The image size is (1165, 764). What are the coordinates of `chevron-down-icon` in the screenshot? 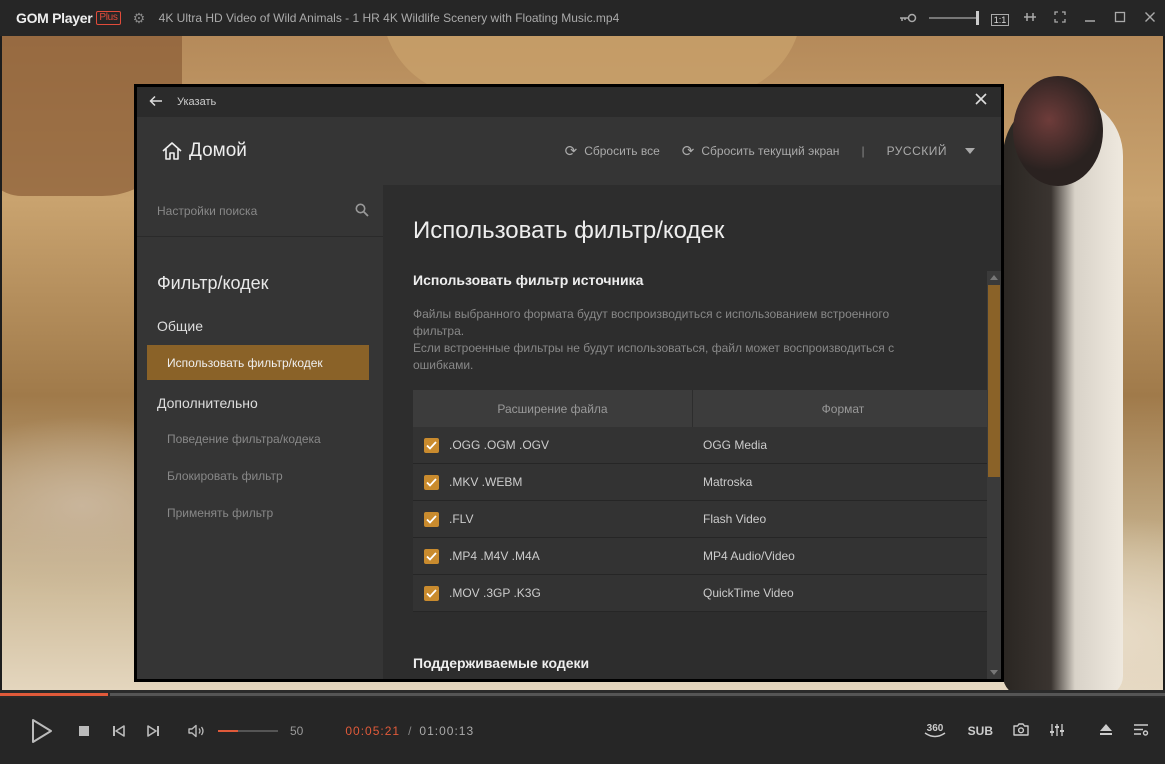 It's located at (970, 151).